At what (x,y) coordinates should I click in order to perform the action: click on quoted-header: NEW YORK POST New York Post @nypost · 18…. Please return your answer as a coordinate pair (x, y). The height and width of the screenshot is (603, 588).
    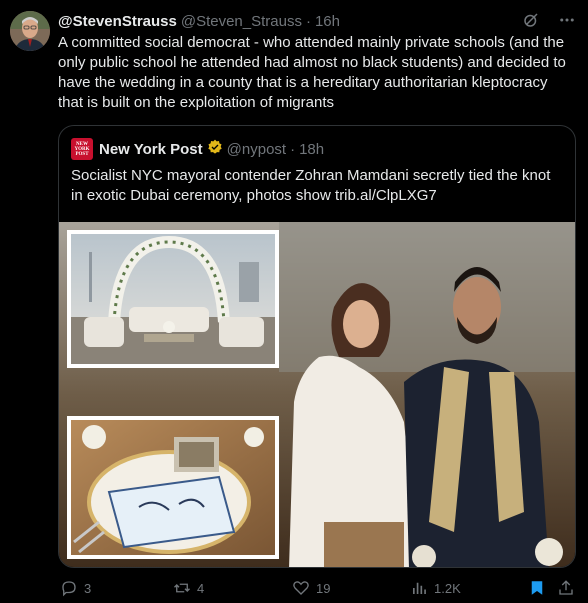
    Looking at the image, I should click on (197, 149).